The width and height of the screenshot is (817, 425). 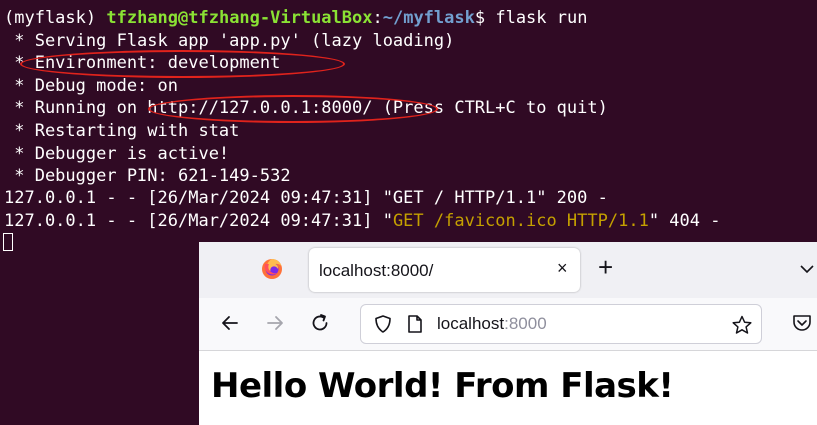 What do you see at coordinates (480, 18) in the screenshot?
I see `prompt-dollar: $` at bounding box center [480, 18].